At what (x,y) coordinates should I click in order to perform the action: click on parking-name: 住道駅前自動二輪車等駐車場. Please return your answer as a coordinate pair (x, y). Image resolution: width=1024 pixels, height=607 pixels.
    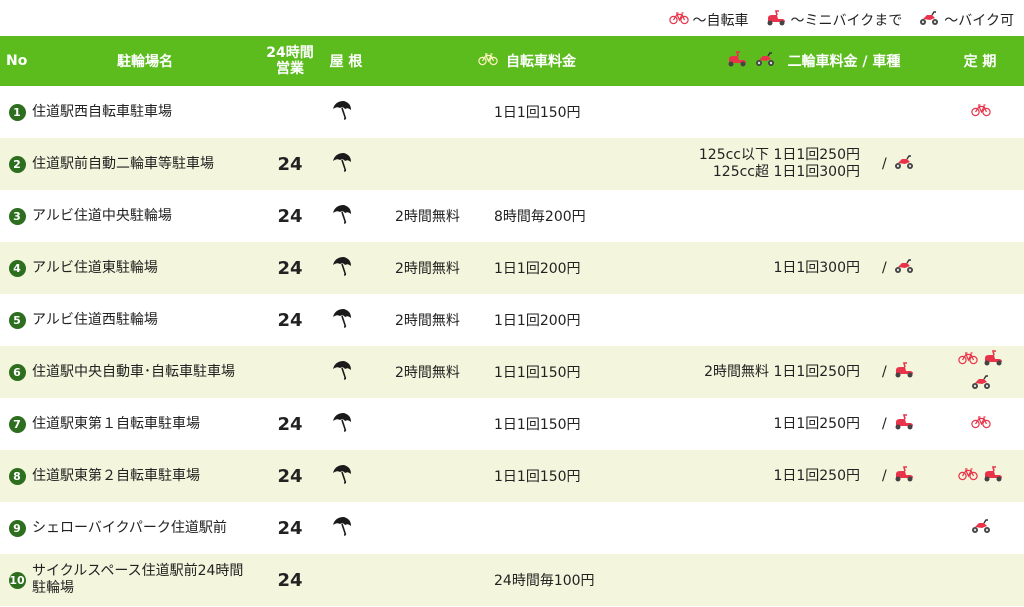
    Looking at the image, I should click on (144, 164).